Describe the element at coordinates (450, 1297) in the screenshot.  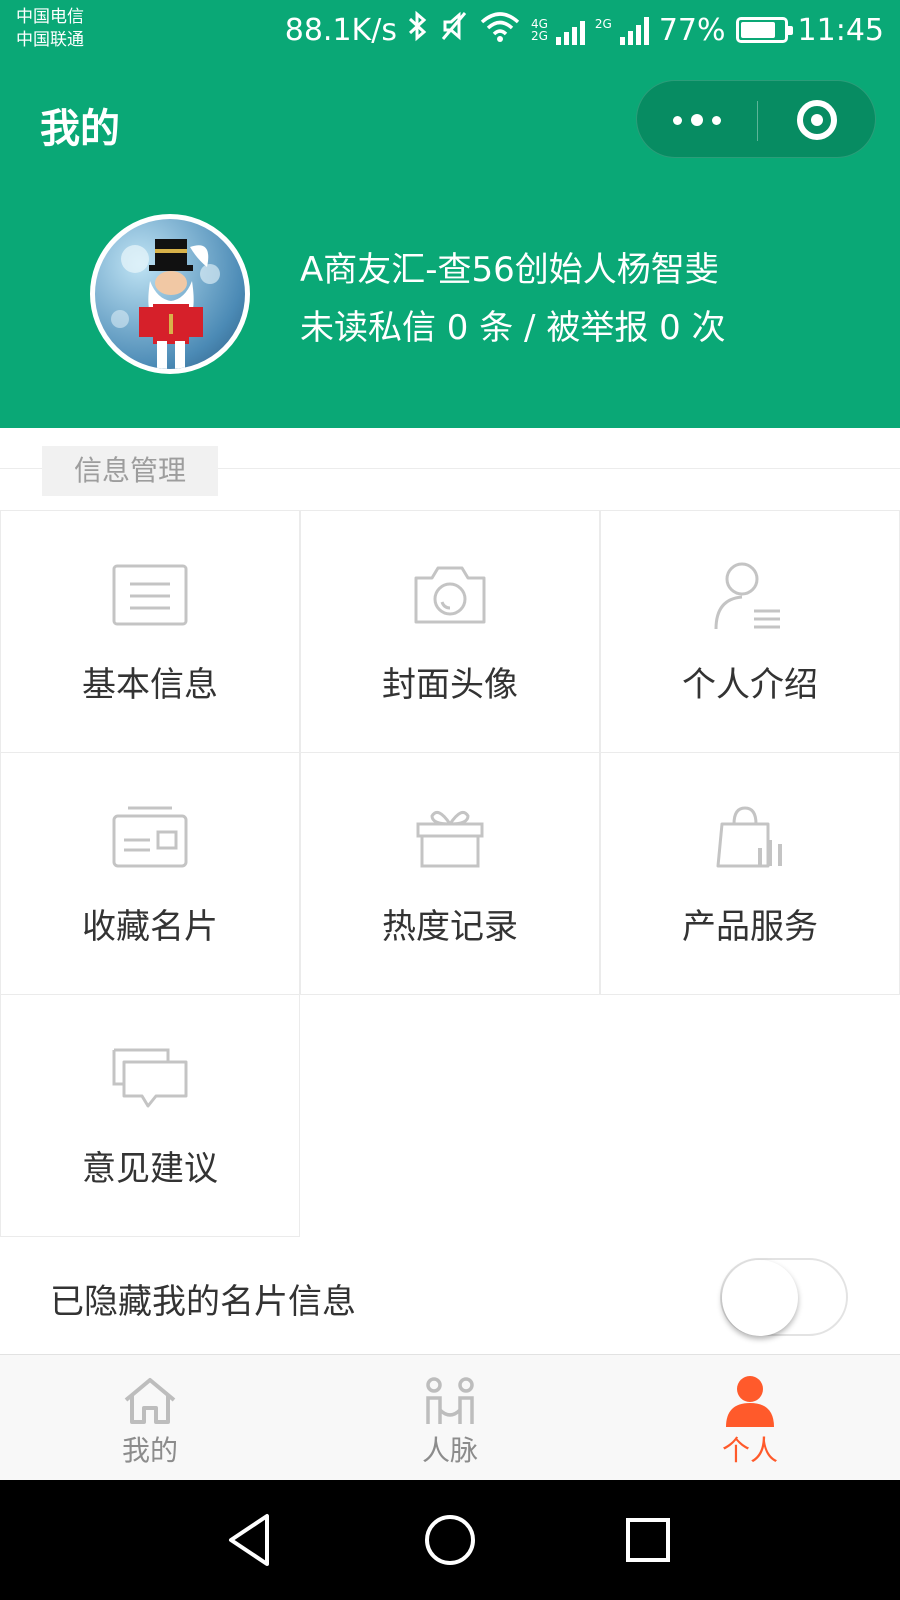
I see `hide-card-row: 已隐藏我的名片信息` at that location.